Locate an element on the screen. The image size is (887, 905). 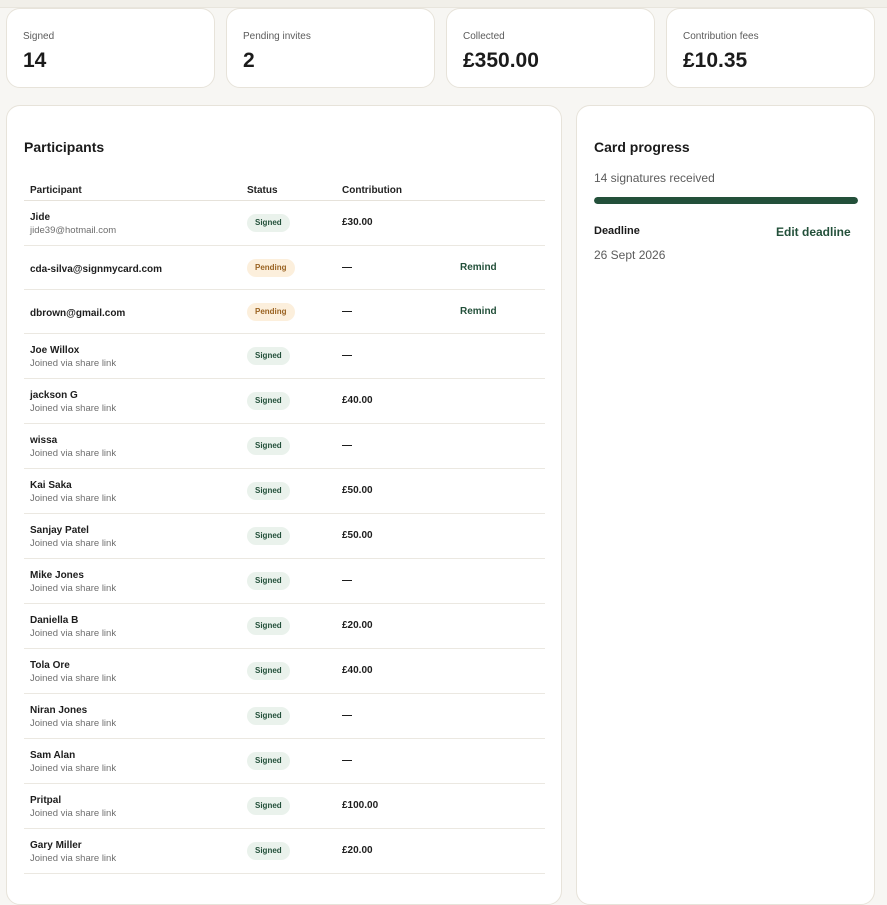
participant-name: jackson G is located at coordinates (54, 395).